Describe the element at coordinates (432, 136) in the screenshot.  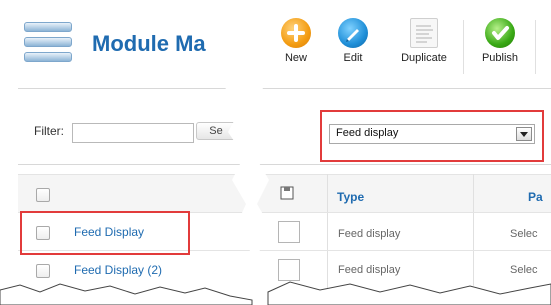
I see `feed-display-filter-highlight` at that location.